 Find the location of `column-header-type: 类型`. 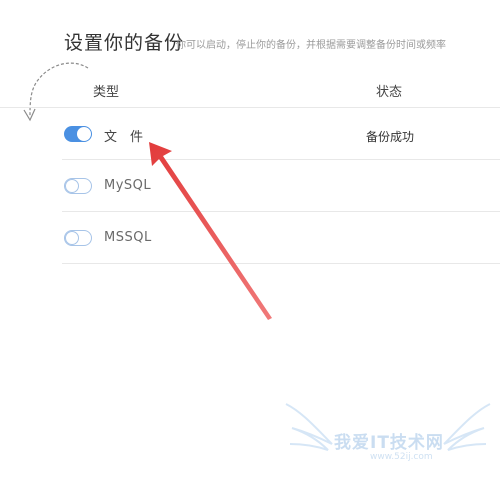

column-header-type: 类型 is located at coordinates (106, 92).